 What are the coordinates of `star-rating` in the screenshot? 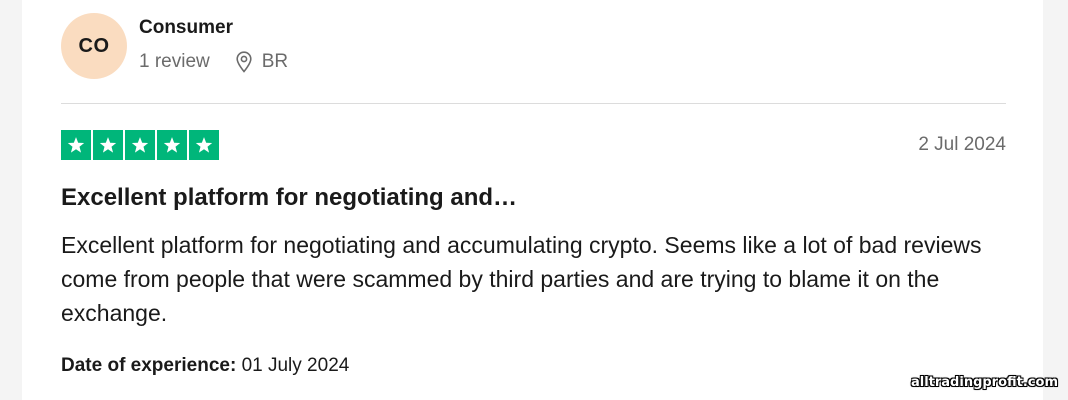 It's located at (140, 145).